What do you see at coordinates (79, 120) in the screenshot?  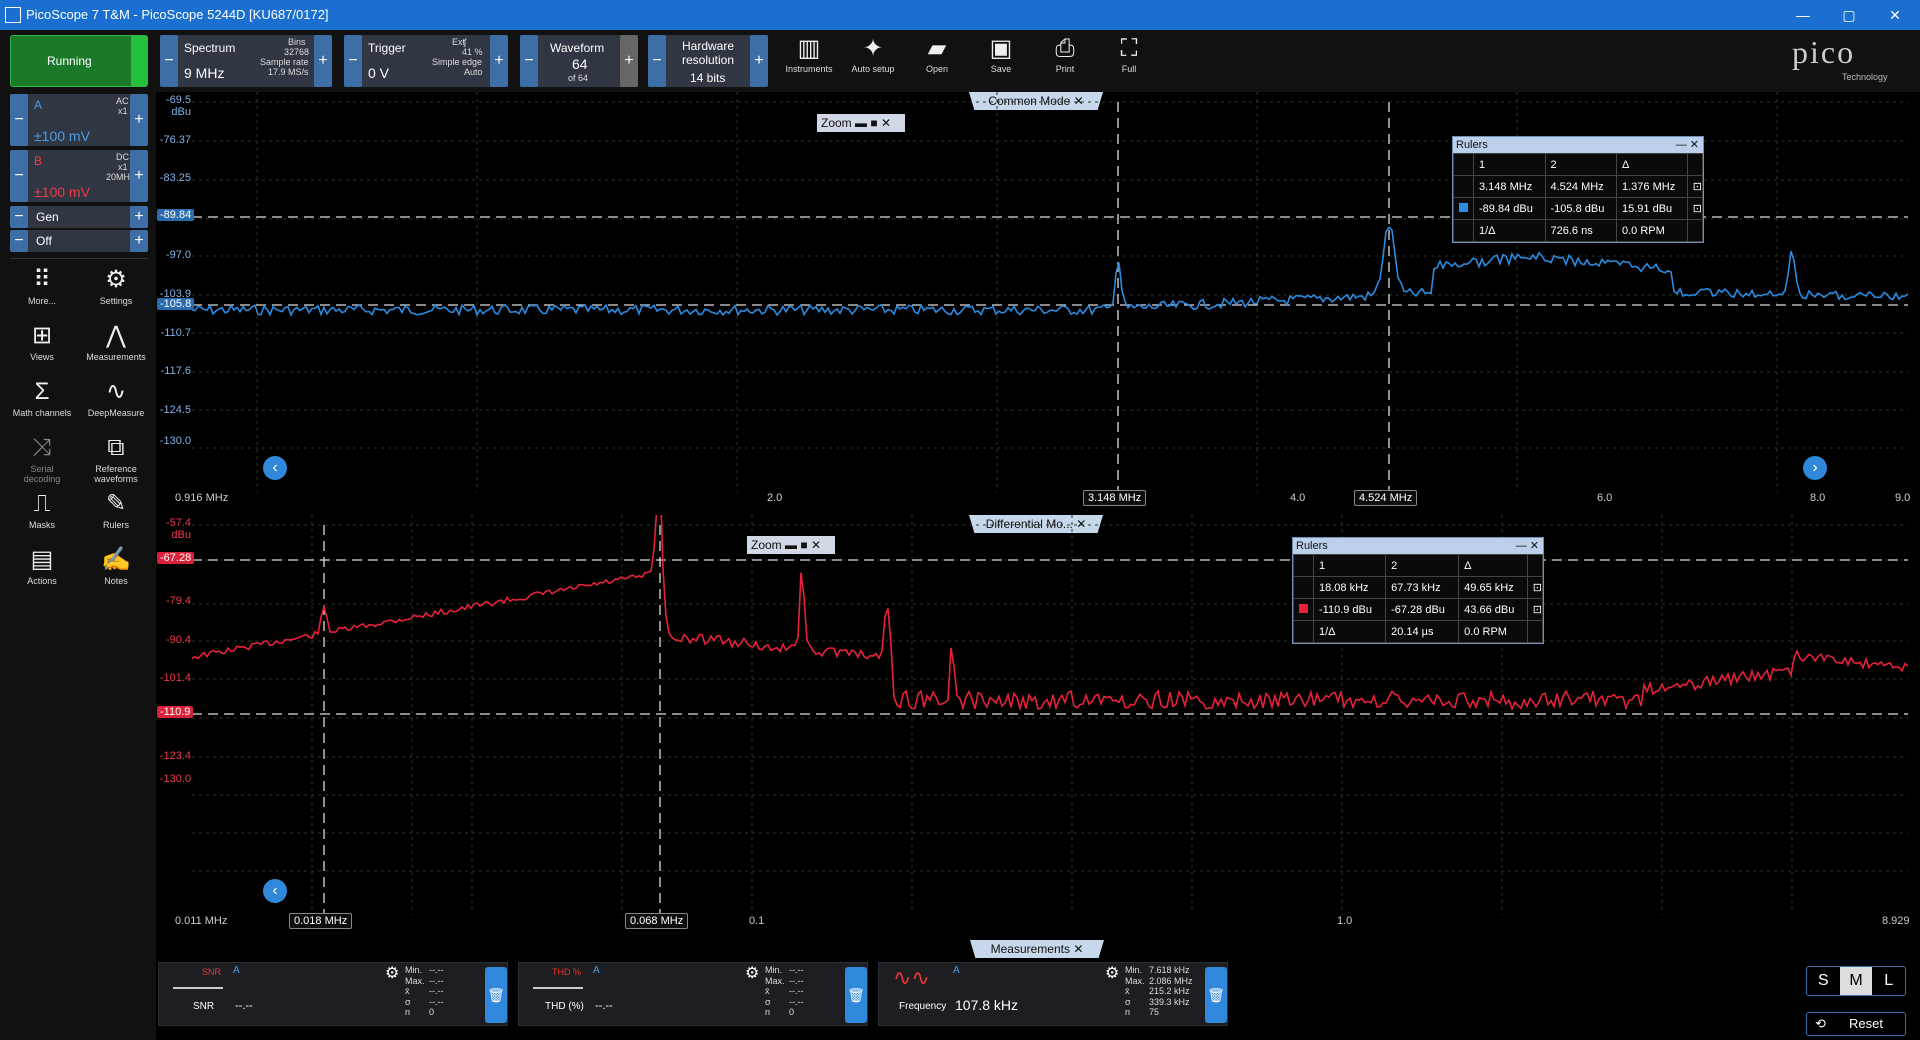 I see `channel-a-control: − A AC x1 ±100 mV +` at bounding box center [79, 120].